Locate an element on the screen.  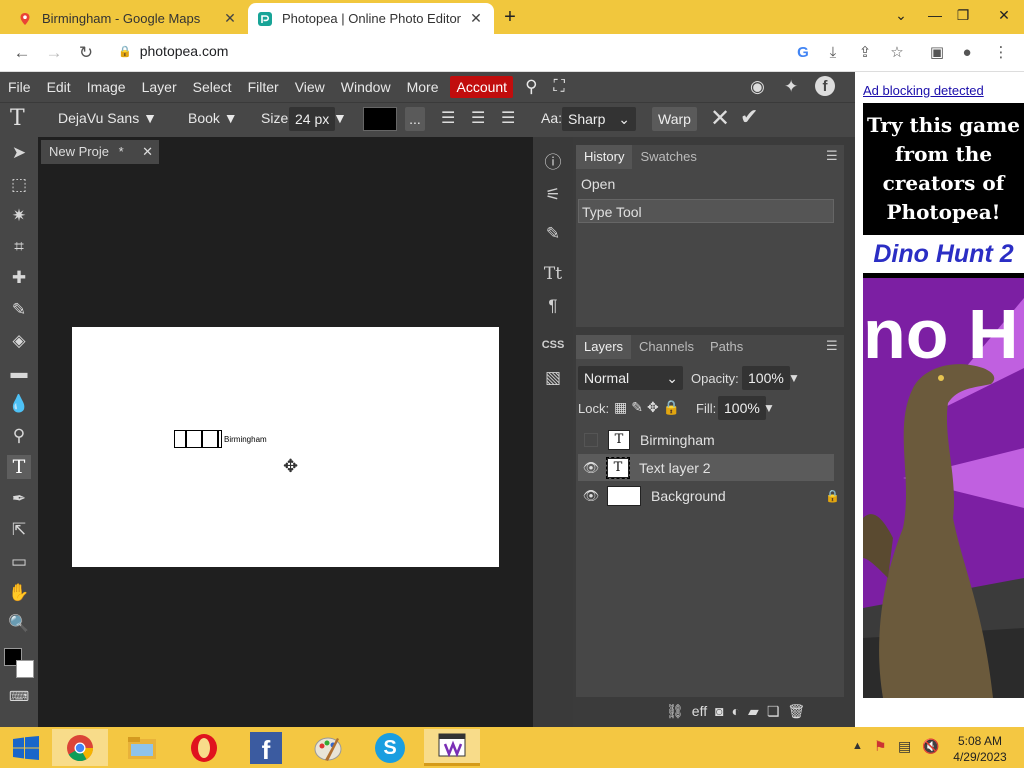
keyboard-icon: ⌨ is located at coordinates (19, 696).